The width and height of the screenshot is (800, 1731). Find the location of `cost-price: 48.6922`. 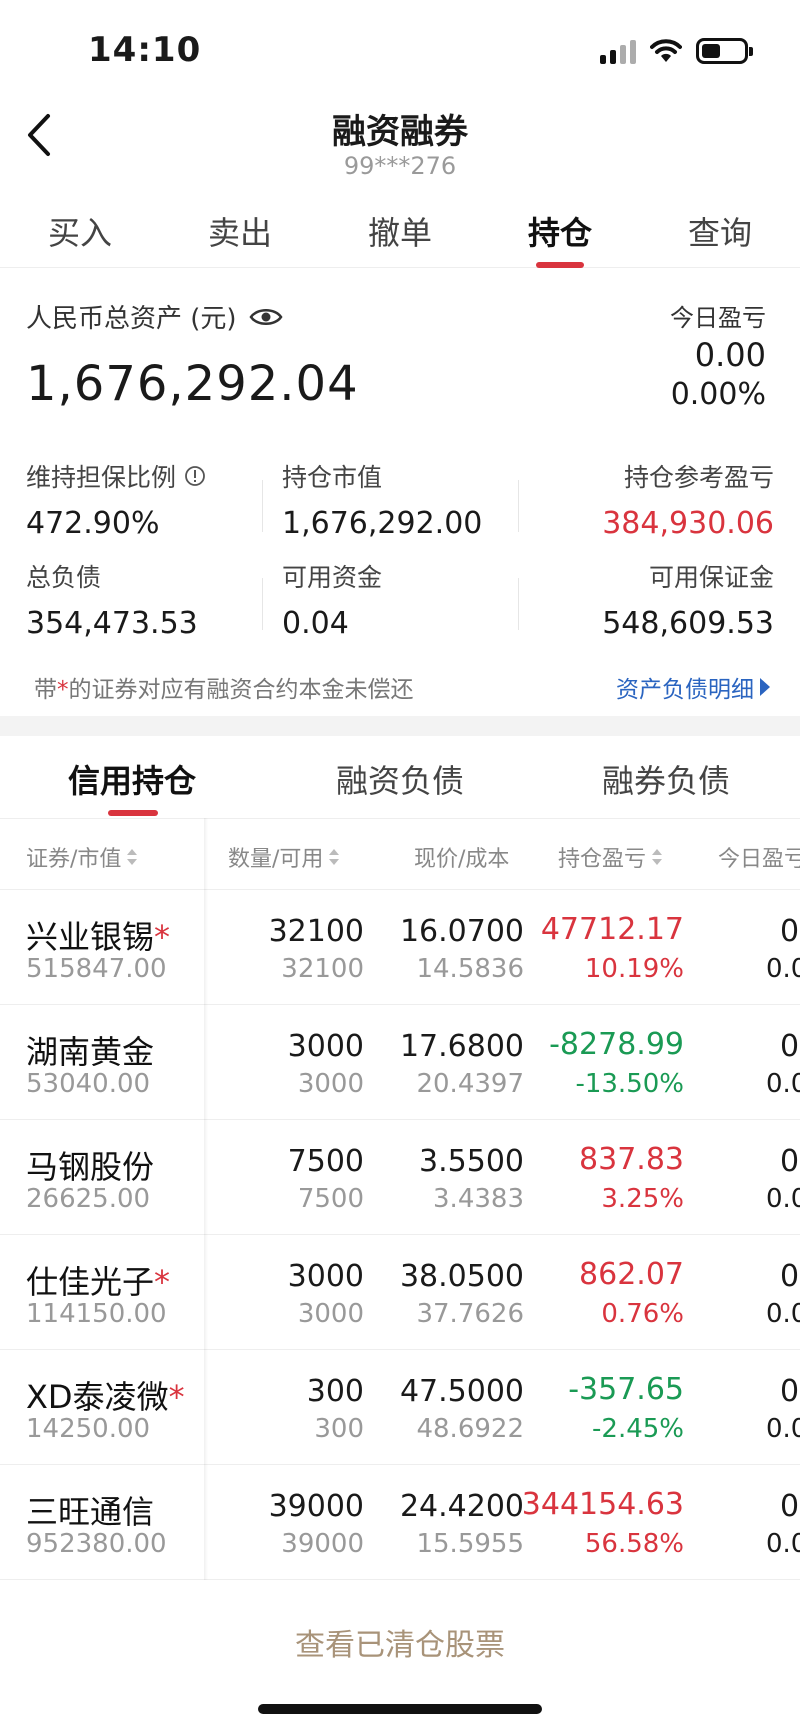

cost-price: 48.6922 is located at coordinates (470, 1429).